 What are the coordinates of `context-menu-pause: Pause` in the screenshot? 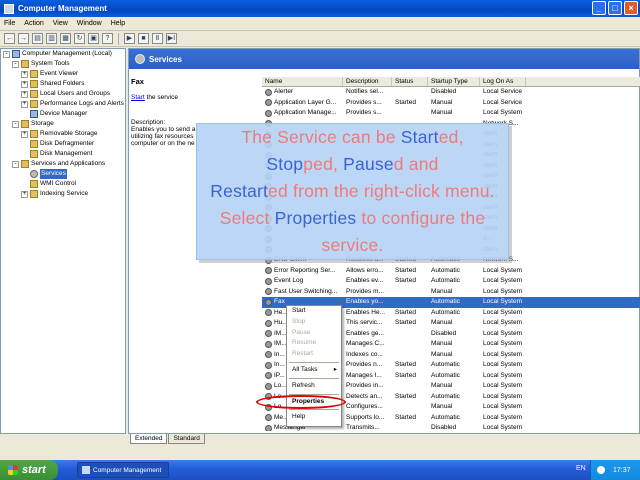 It's located at (301, 332).